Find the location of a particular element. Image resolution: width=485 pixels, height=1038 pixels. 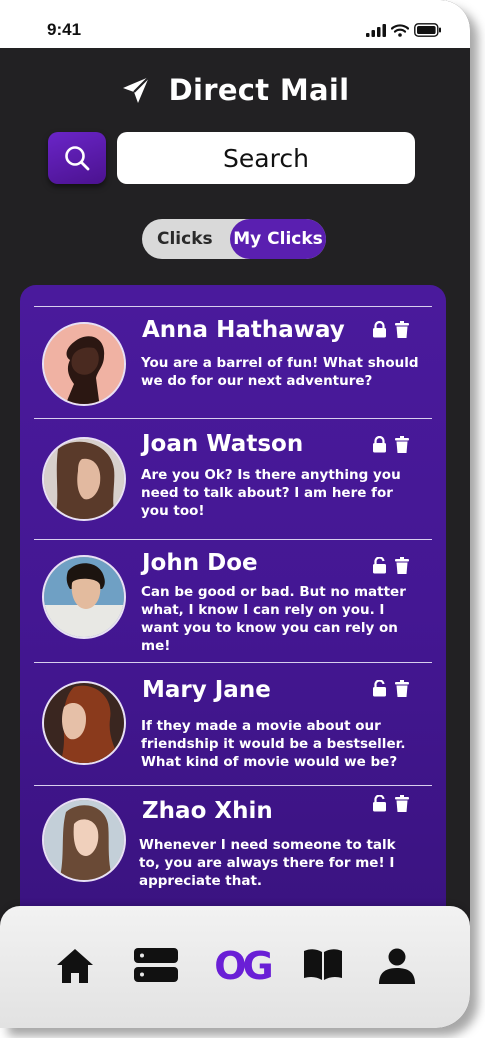

status-icons is located at coordinates (404, 30).